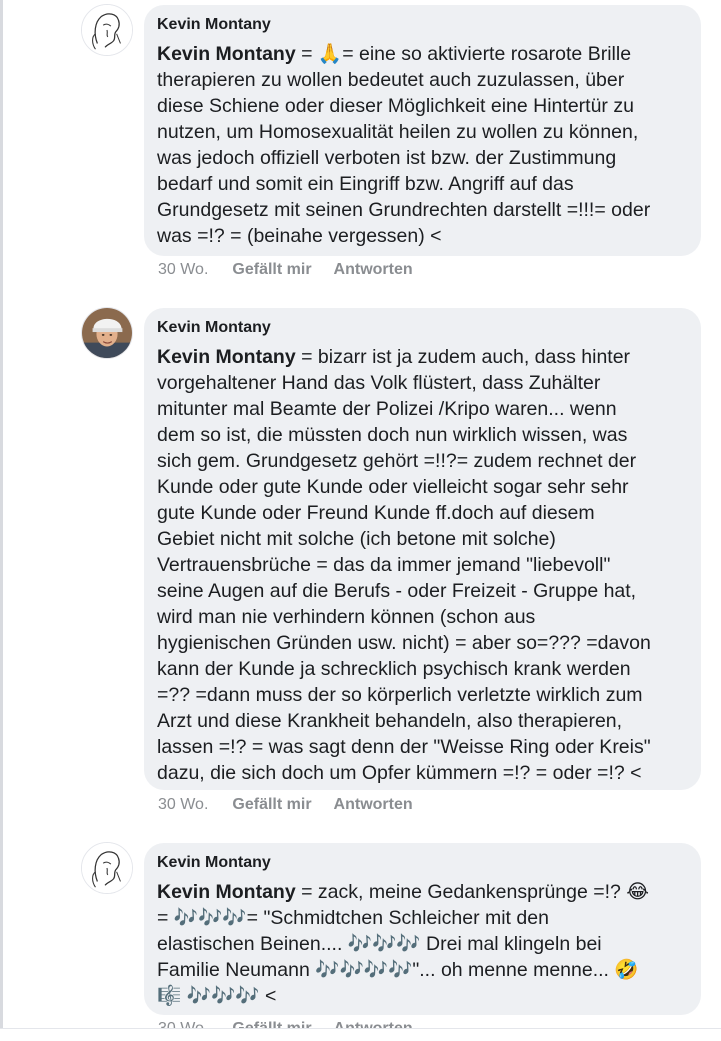 Image resolution: width=721 pixels, height=1041 pixels. Describe the element at coordinates (1, 520) in the screenshot. I see `thread-line` at that location.